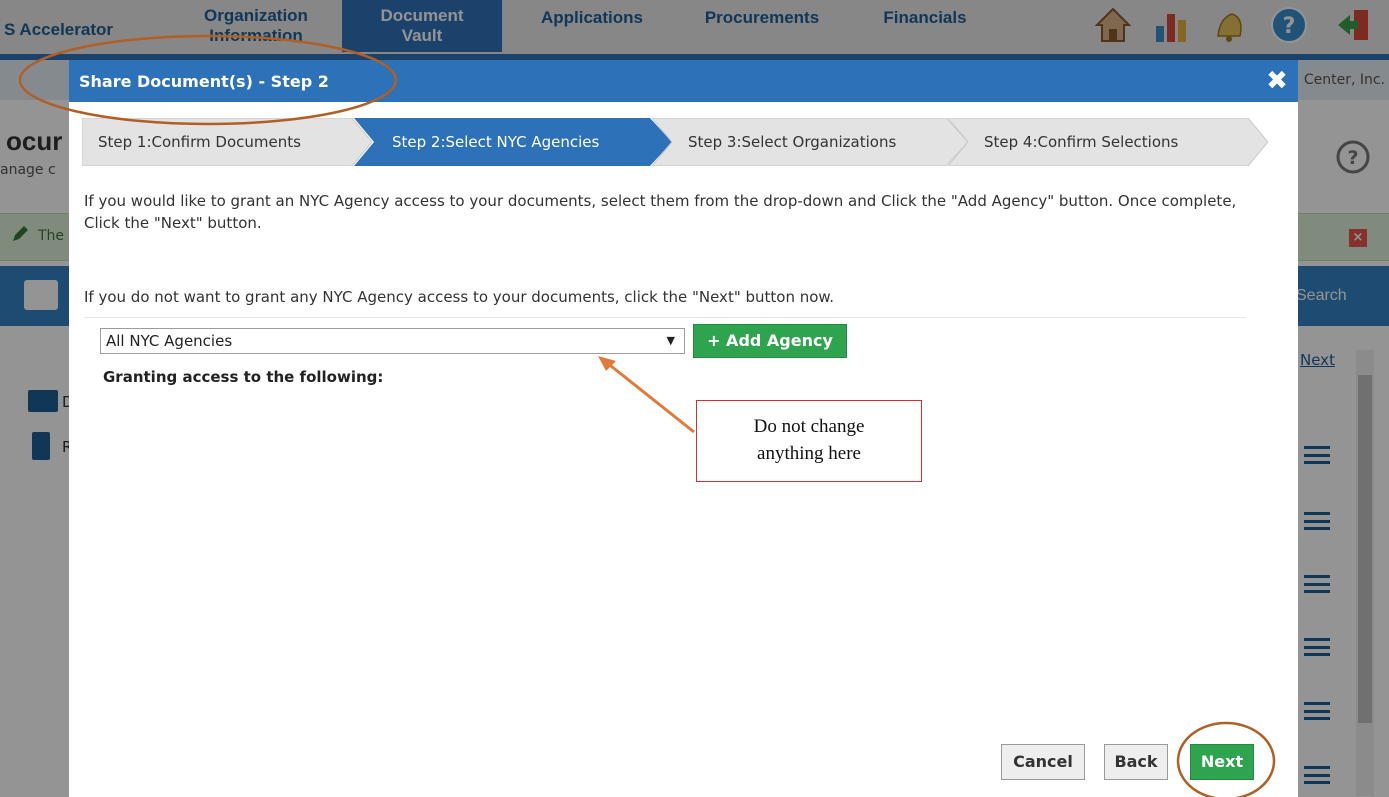 This screenshot has width=1389, height=797. I want to click on agency-select-value: All NYC Agencies, so click(169, 341).